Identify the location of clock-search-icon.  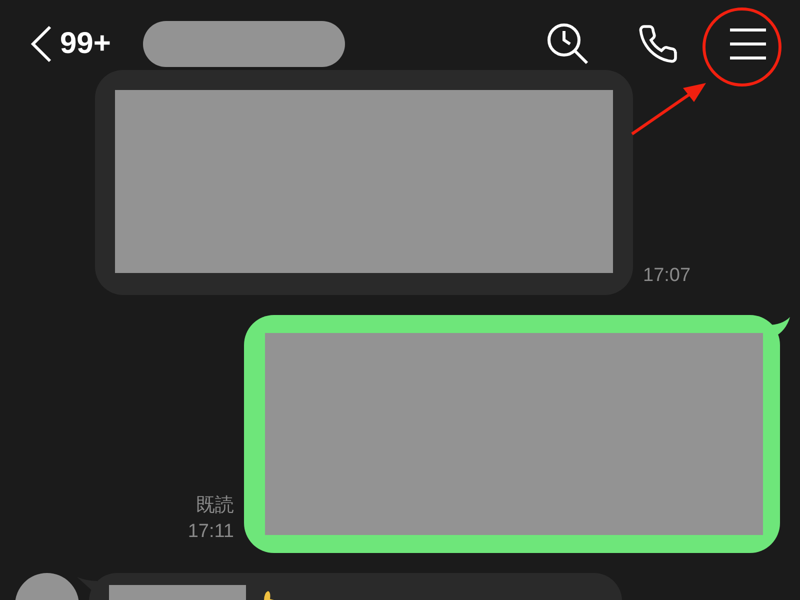
(568, 44).